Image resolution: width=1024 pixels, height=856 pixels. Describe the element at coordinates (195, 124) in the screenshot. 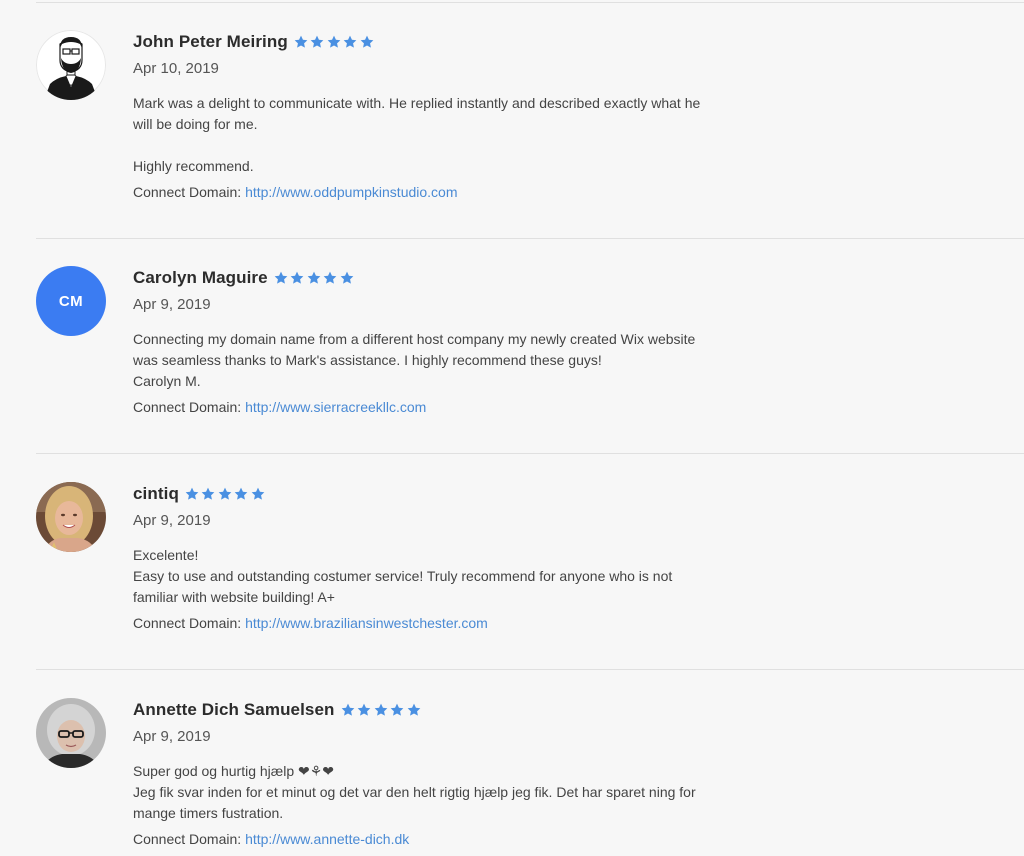

I see `review-text-line: will be doing for me.` at that location.